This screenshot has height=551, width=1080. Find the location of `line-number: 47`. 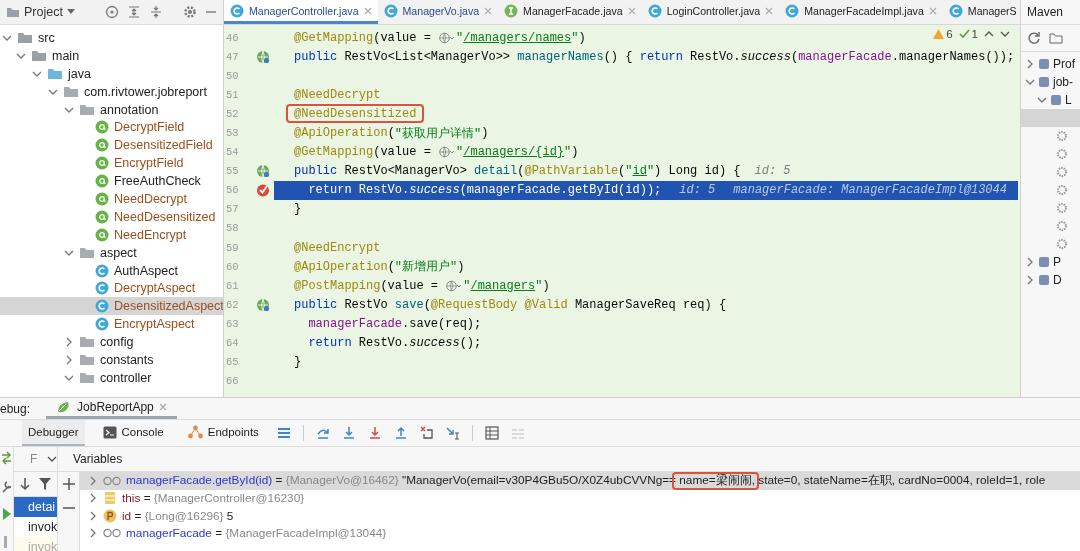

line-number: 47 is located at coordinates (232, 56).